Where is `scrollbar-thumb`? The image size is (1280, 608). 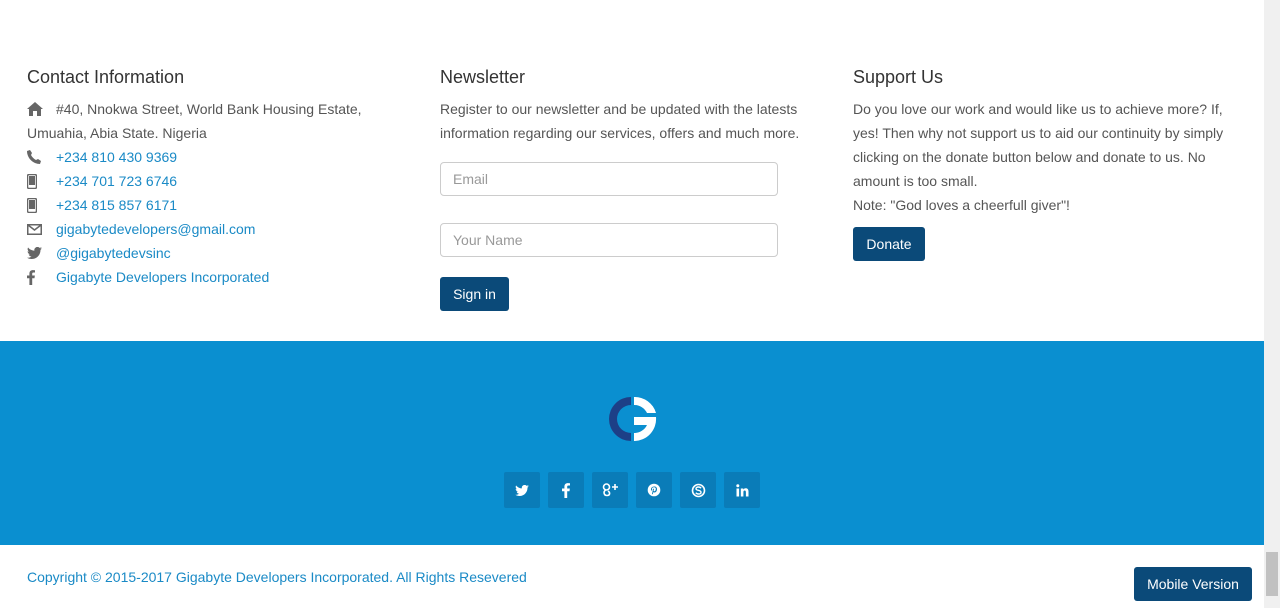 scrollbar-thumb is located at coordinates (1272, 574).